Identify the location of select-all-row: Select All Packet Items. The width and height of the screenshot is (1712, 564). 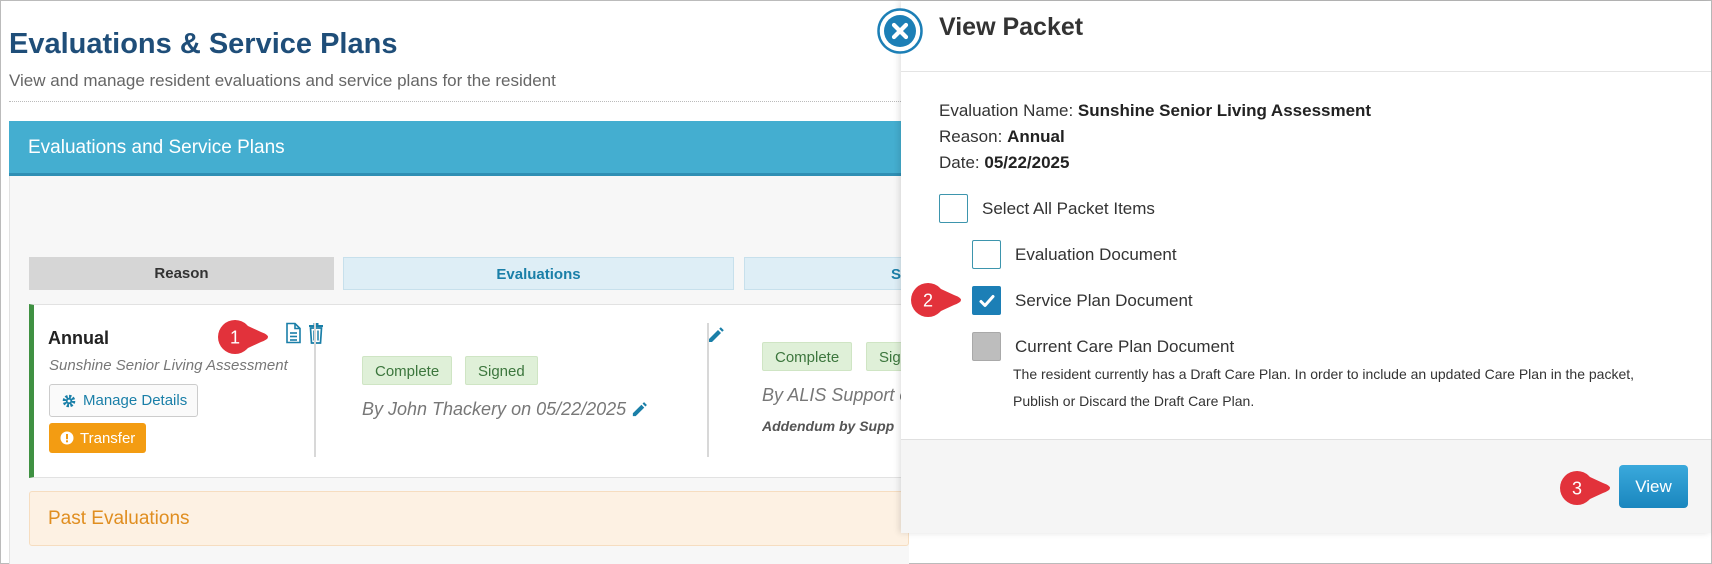
(1047, 208).